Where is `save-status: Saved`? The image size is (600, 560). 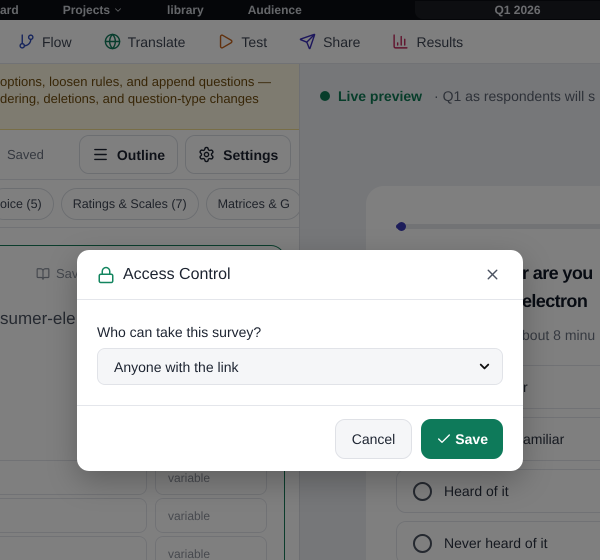
save-status: Saved is located at coordinates (25, 154).